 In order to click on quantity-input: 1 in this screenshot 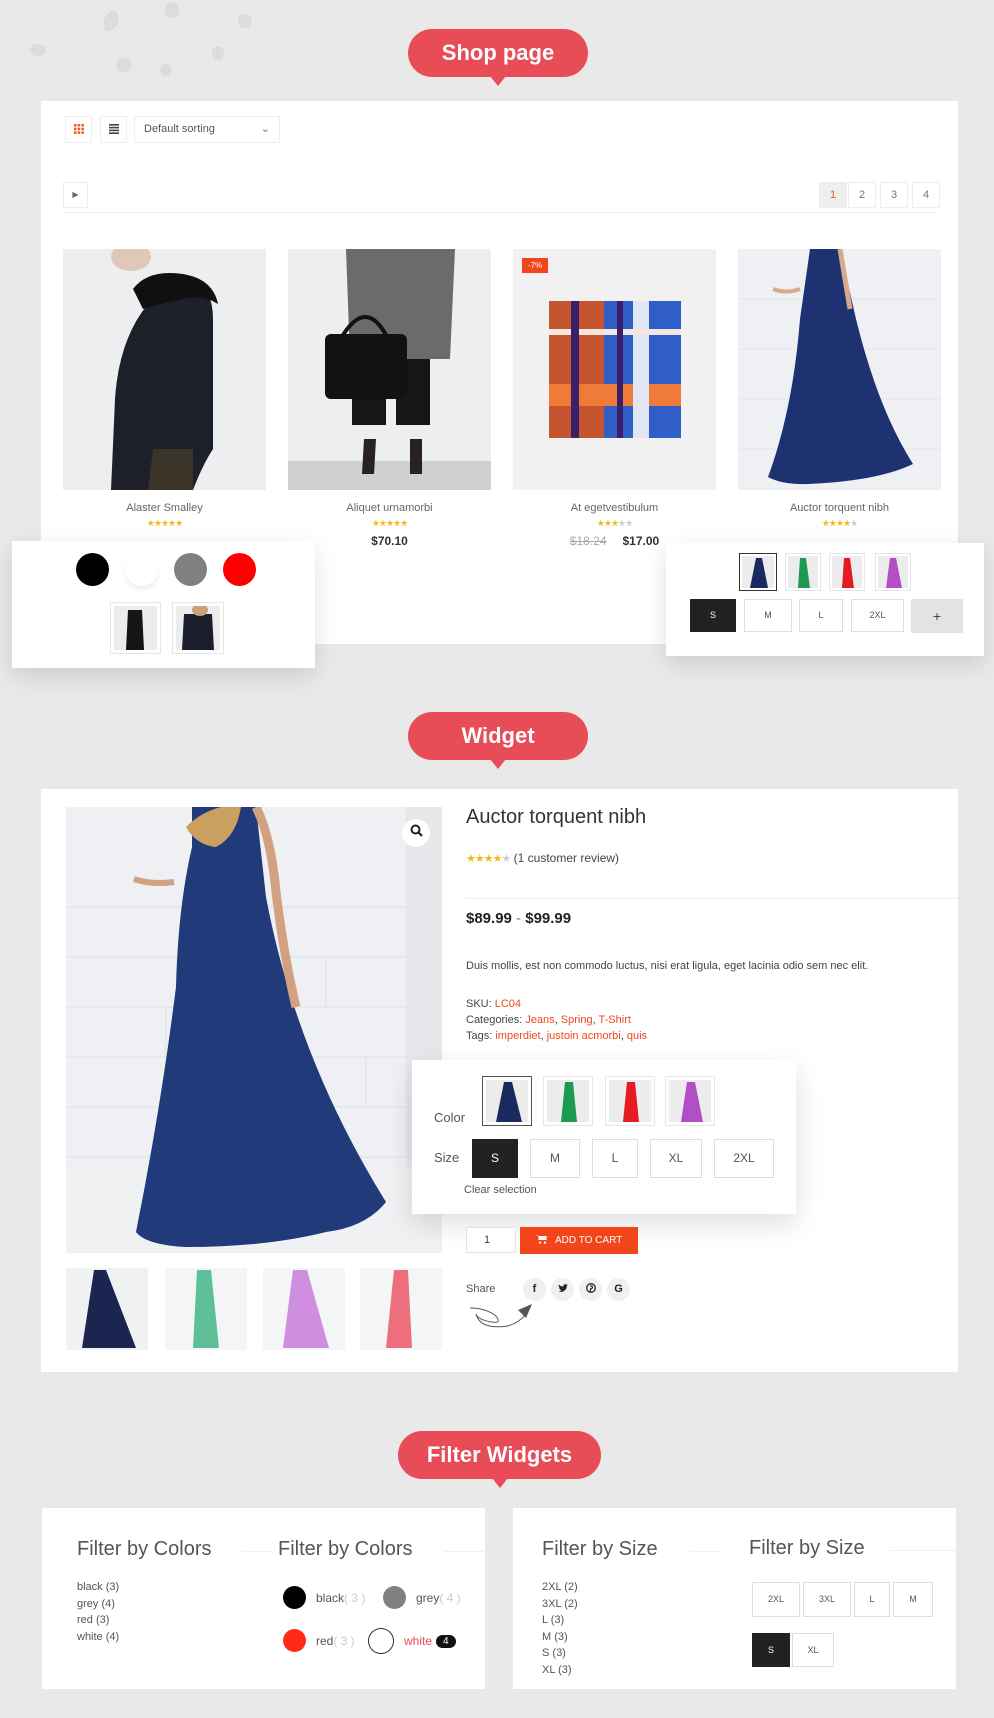, I will do `click(491, 1240)`.